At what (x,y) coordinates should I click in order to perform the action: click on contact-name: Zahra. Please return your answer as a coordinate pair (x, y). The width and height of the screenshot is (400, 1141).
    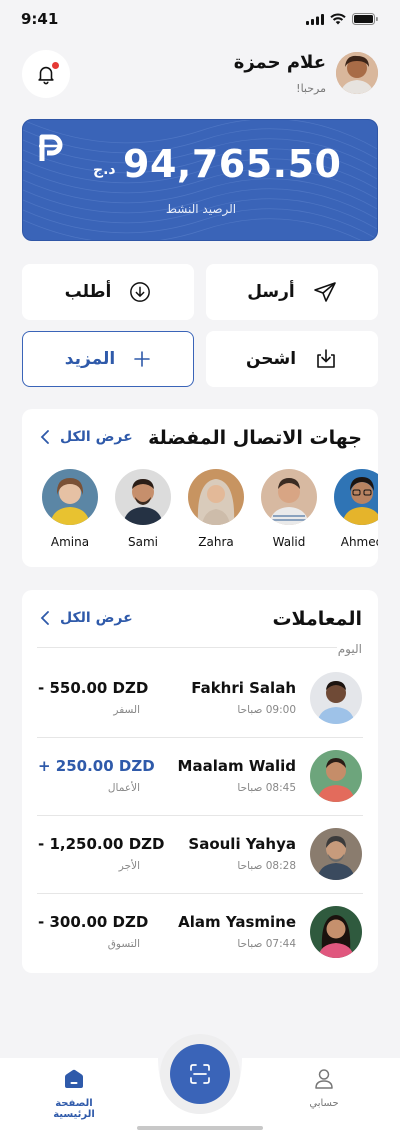
    Looking at the image, I should click on (216, 542).